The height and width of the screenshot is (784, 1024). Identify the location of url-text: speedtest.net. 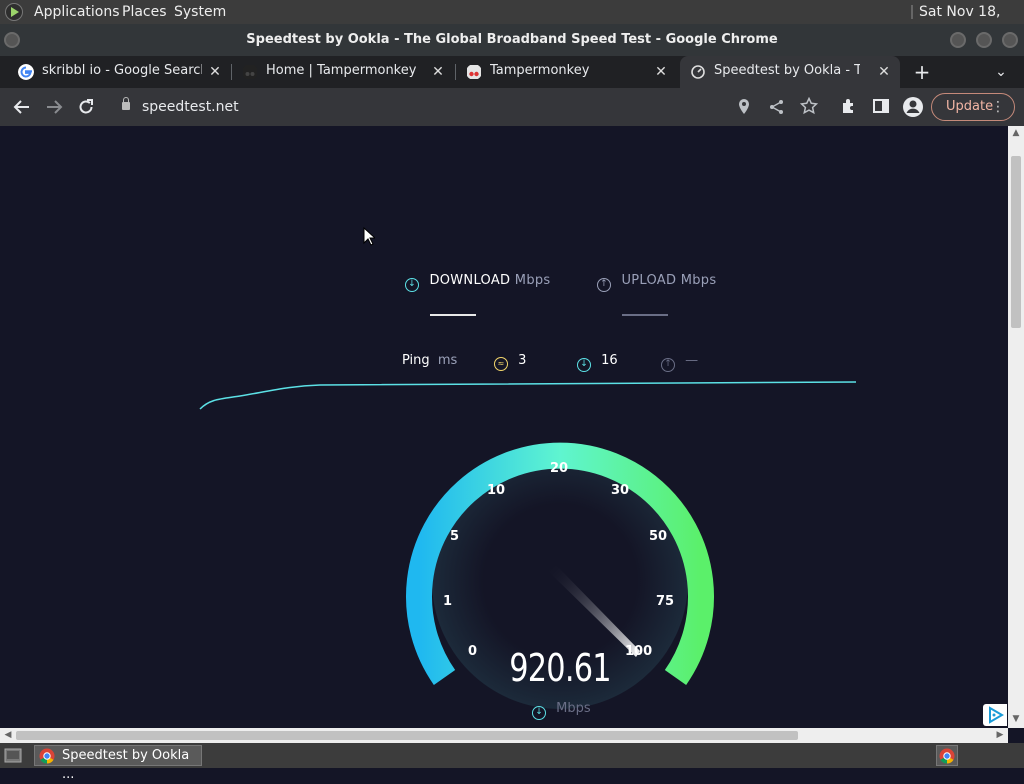
(190, 107).